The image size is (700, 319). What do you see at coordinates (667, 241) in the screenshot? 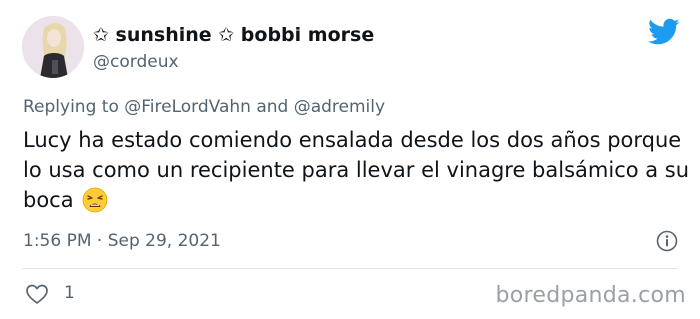
I see `info-icon` at bounding box center [667, 241].